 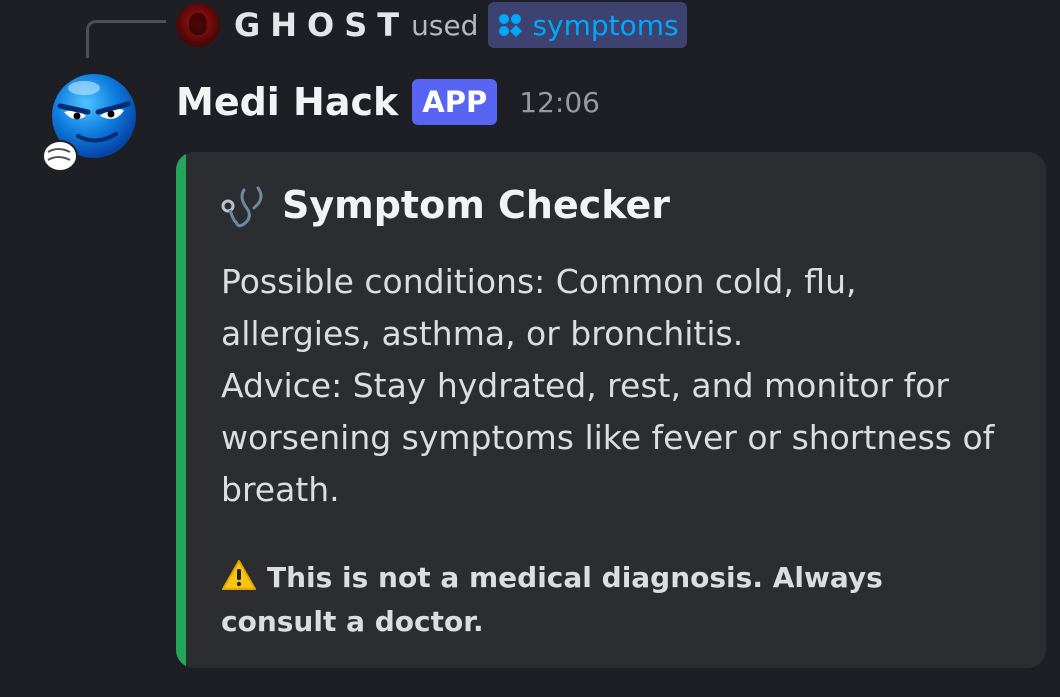 What do you see at coordinates (559, 102) in the screenshot?
I see `message-timestamp: 12:06` at bounding box center [559, 102].